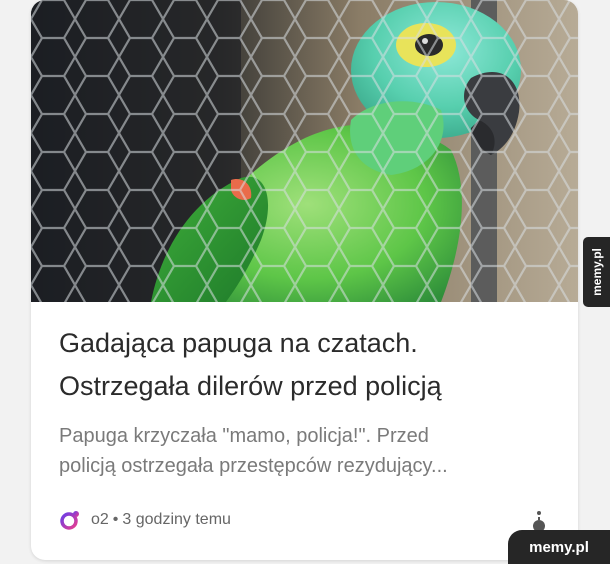 The height and width of the screenshot is (564, 610). What do you see at coordinates (176, 519) in the screenshot?
I see `publish-time: 3 godziny temu` at bounding box center [176, 519].